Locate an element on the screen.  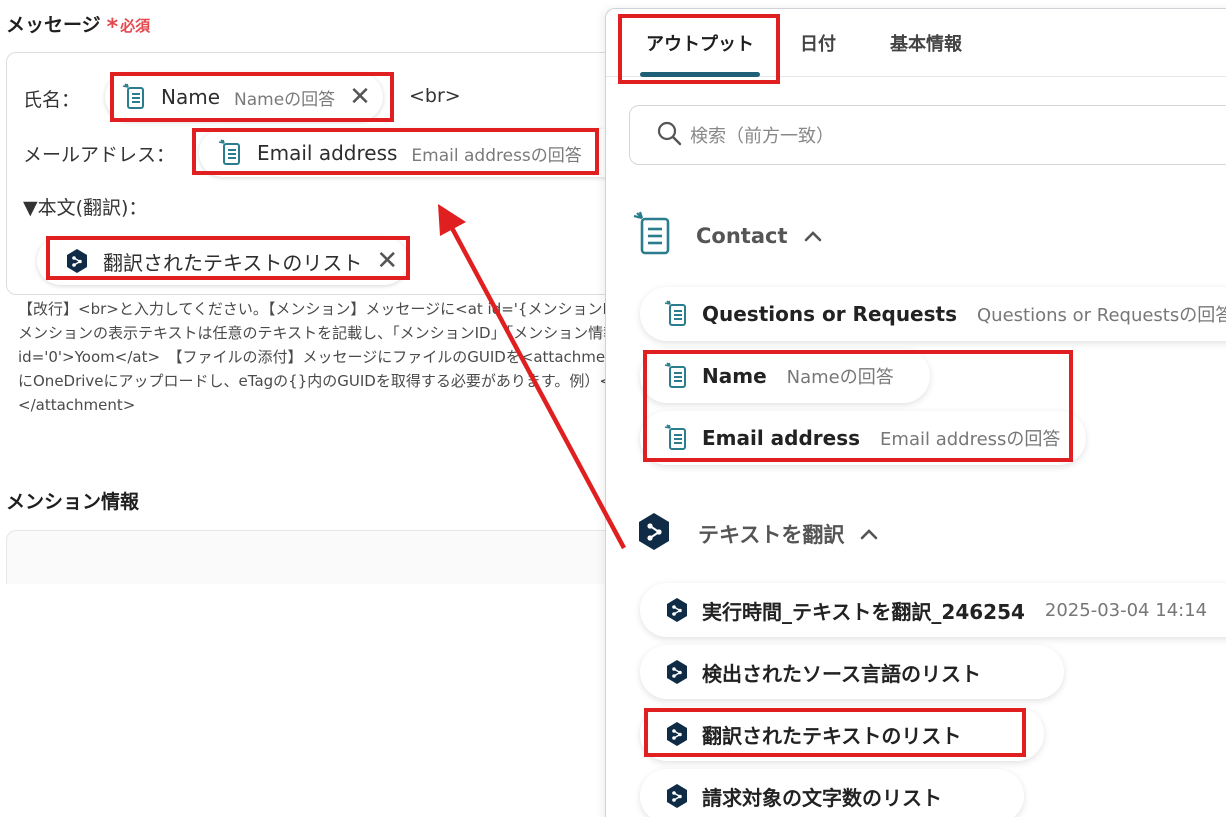
translated-text-chip: 翻訳されたテキストのリスト ✕ is located at coordinates (223, 261).